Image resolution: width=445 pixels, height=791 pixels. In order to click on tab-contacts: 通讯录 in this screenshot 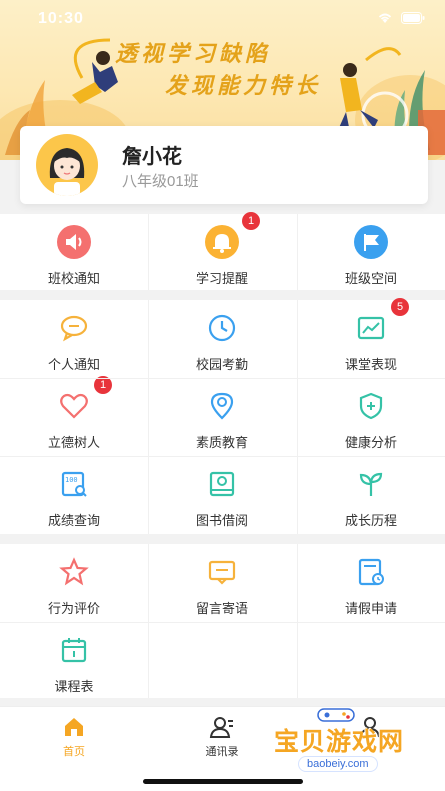, I will do `click(222, 737)`.